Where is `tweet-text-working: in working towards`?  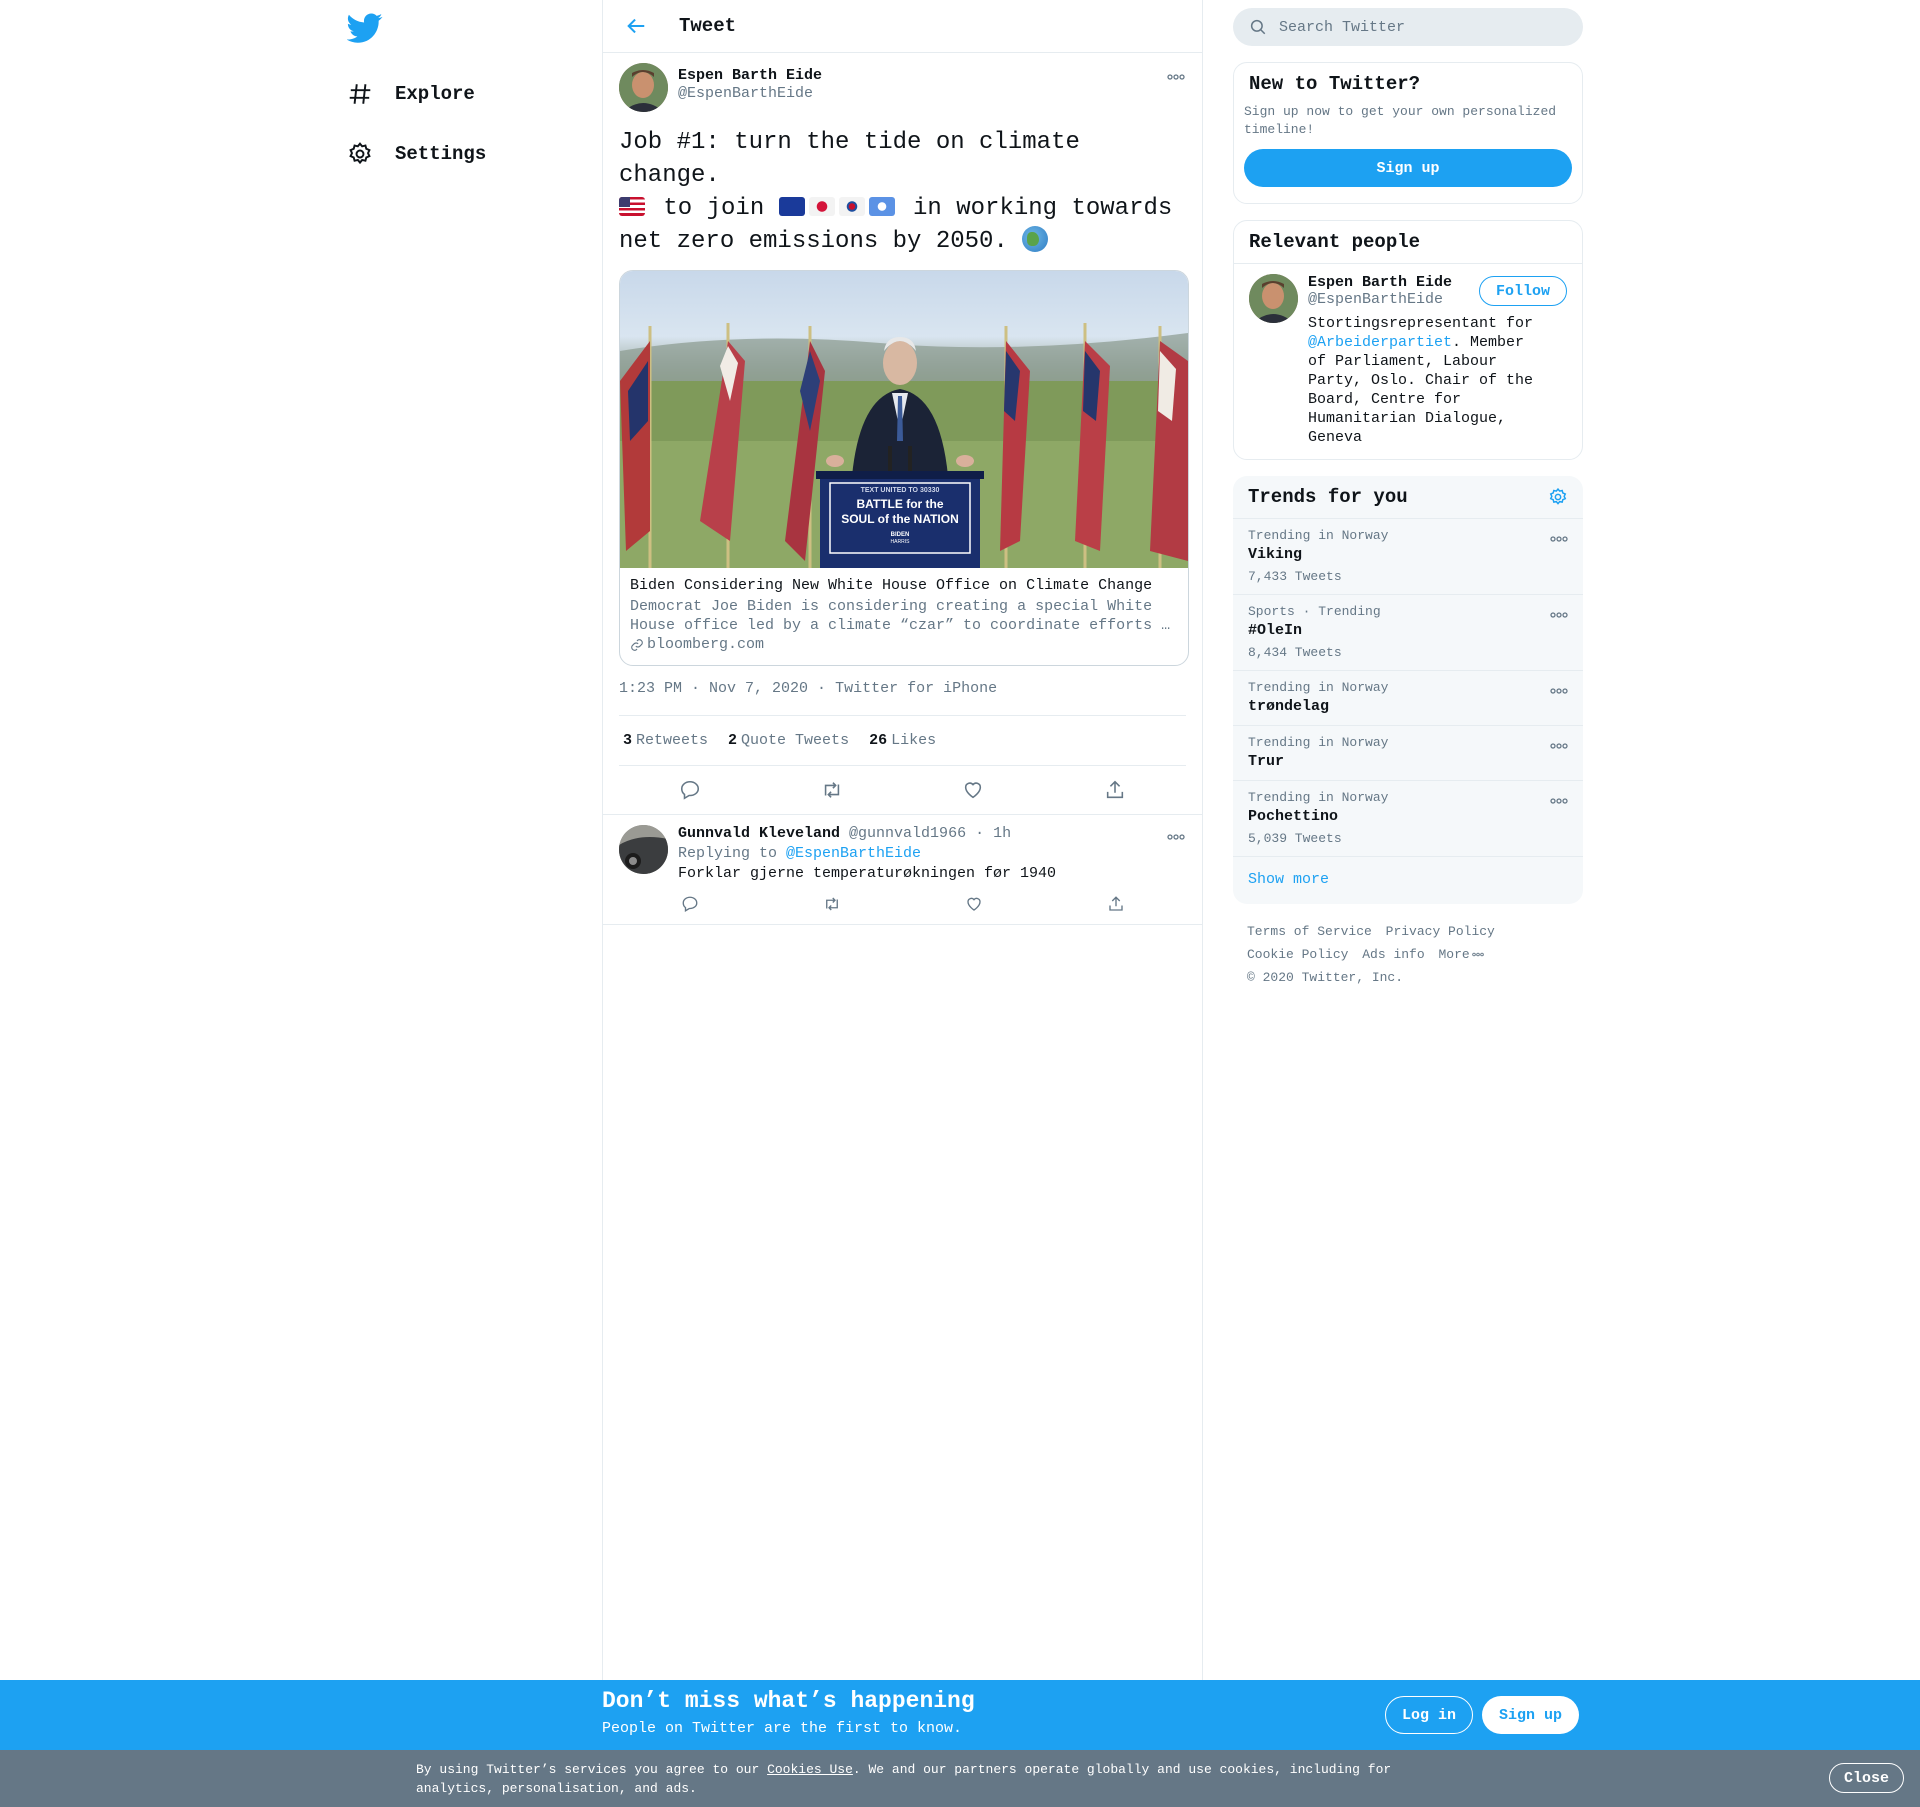 tweet-text-working: in working towards is located at coordinates (1035, 208).